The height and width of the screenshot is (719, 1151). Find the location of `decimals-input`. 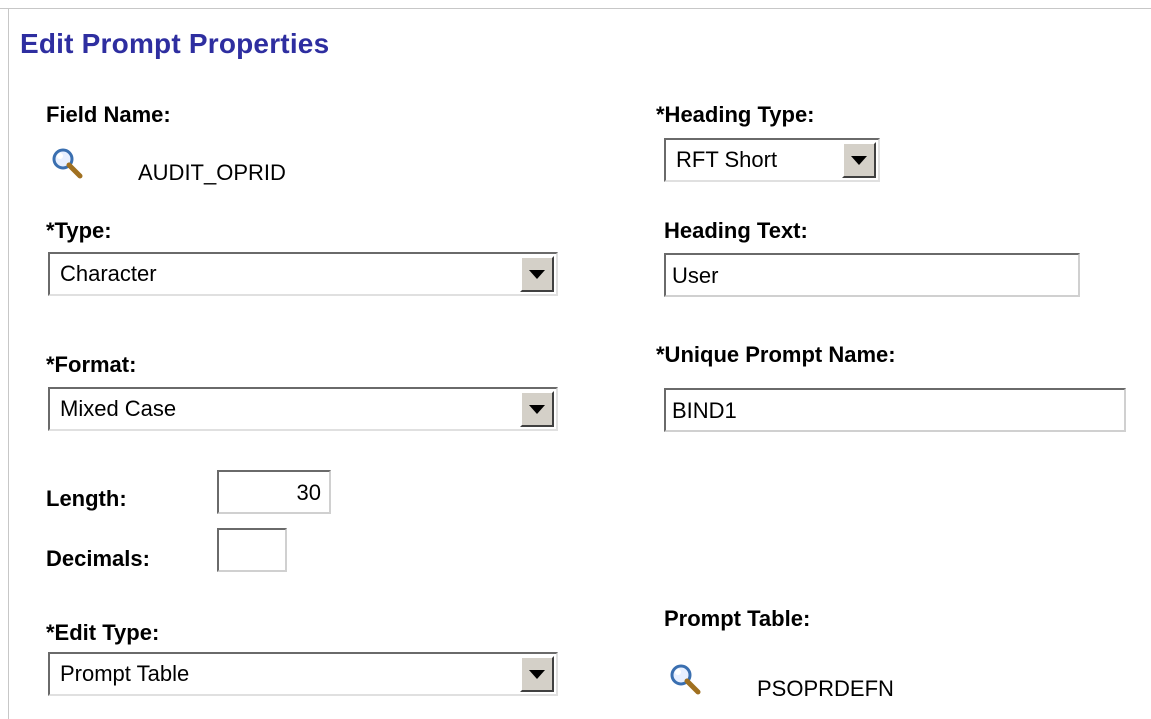

decimals-input is located at coordinates (252, 550).